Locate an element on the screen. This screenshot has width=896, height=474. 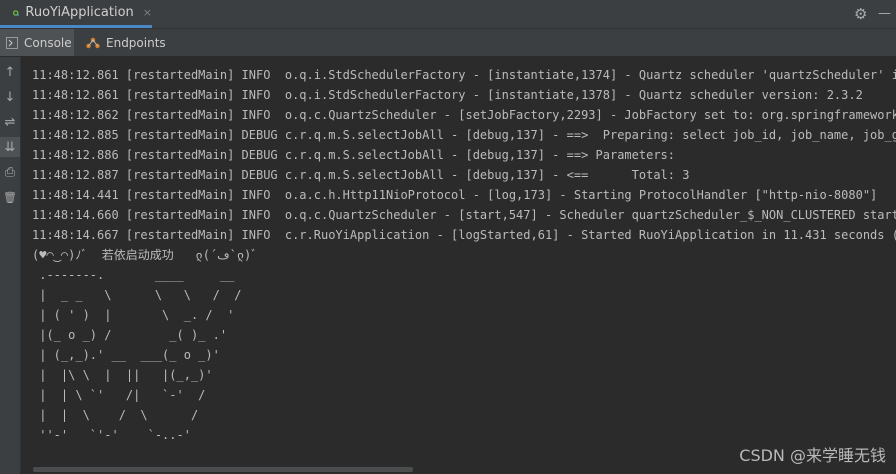
clear-all-icon: 🗑 is located at coordinates (10, 197).